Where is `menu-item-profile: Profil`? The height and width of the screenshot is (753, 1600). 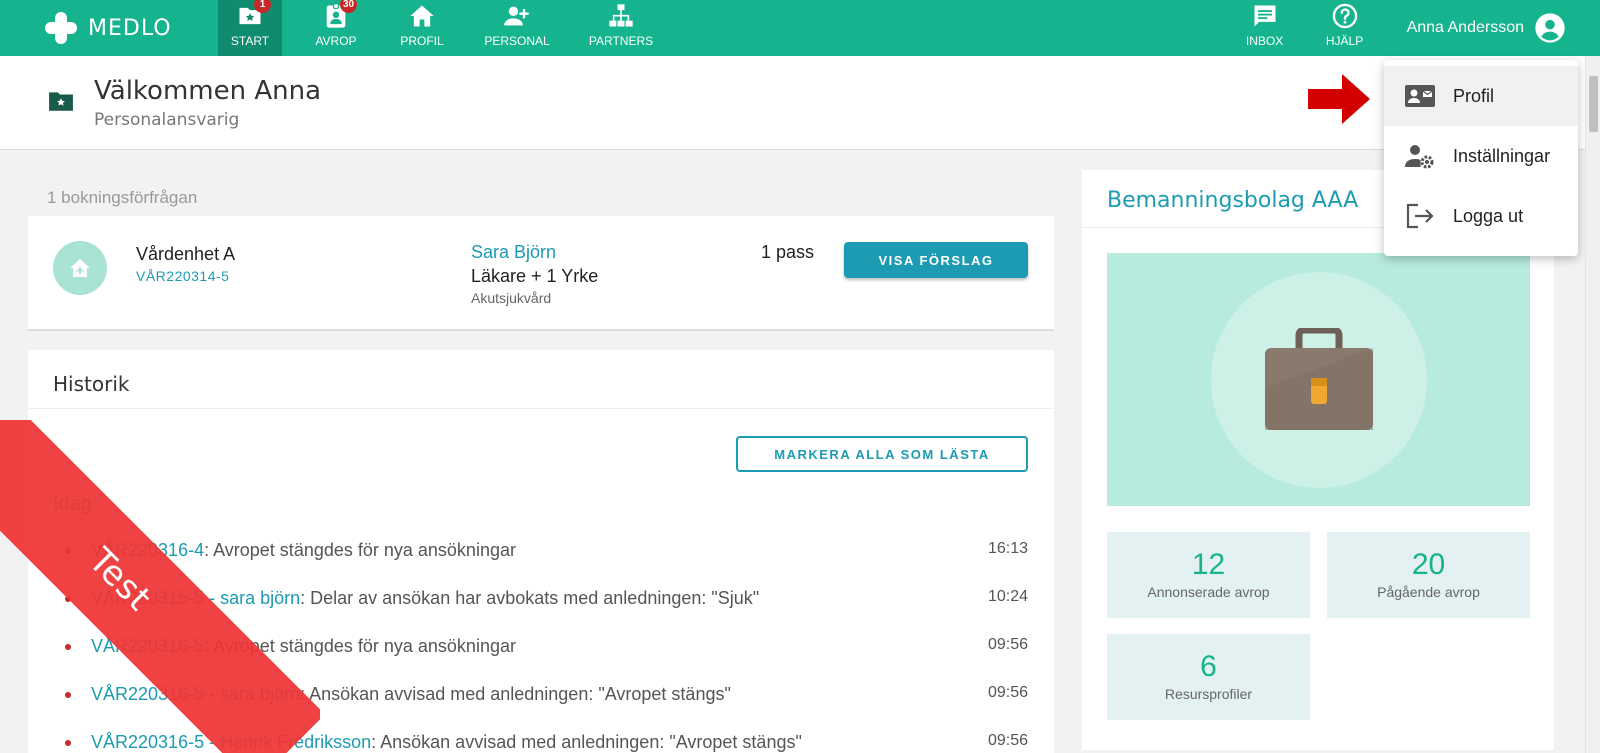
menu-item-profile: Profil is located at coordinates (1481, 96).